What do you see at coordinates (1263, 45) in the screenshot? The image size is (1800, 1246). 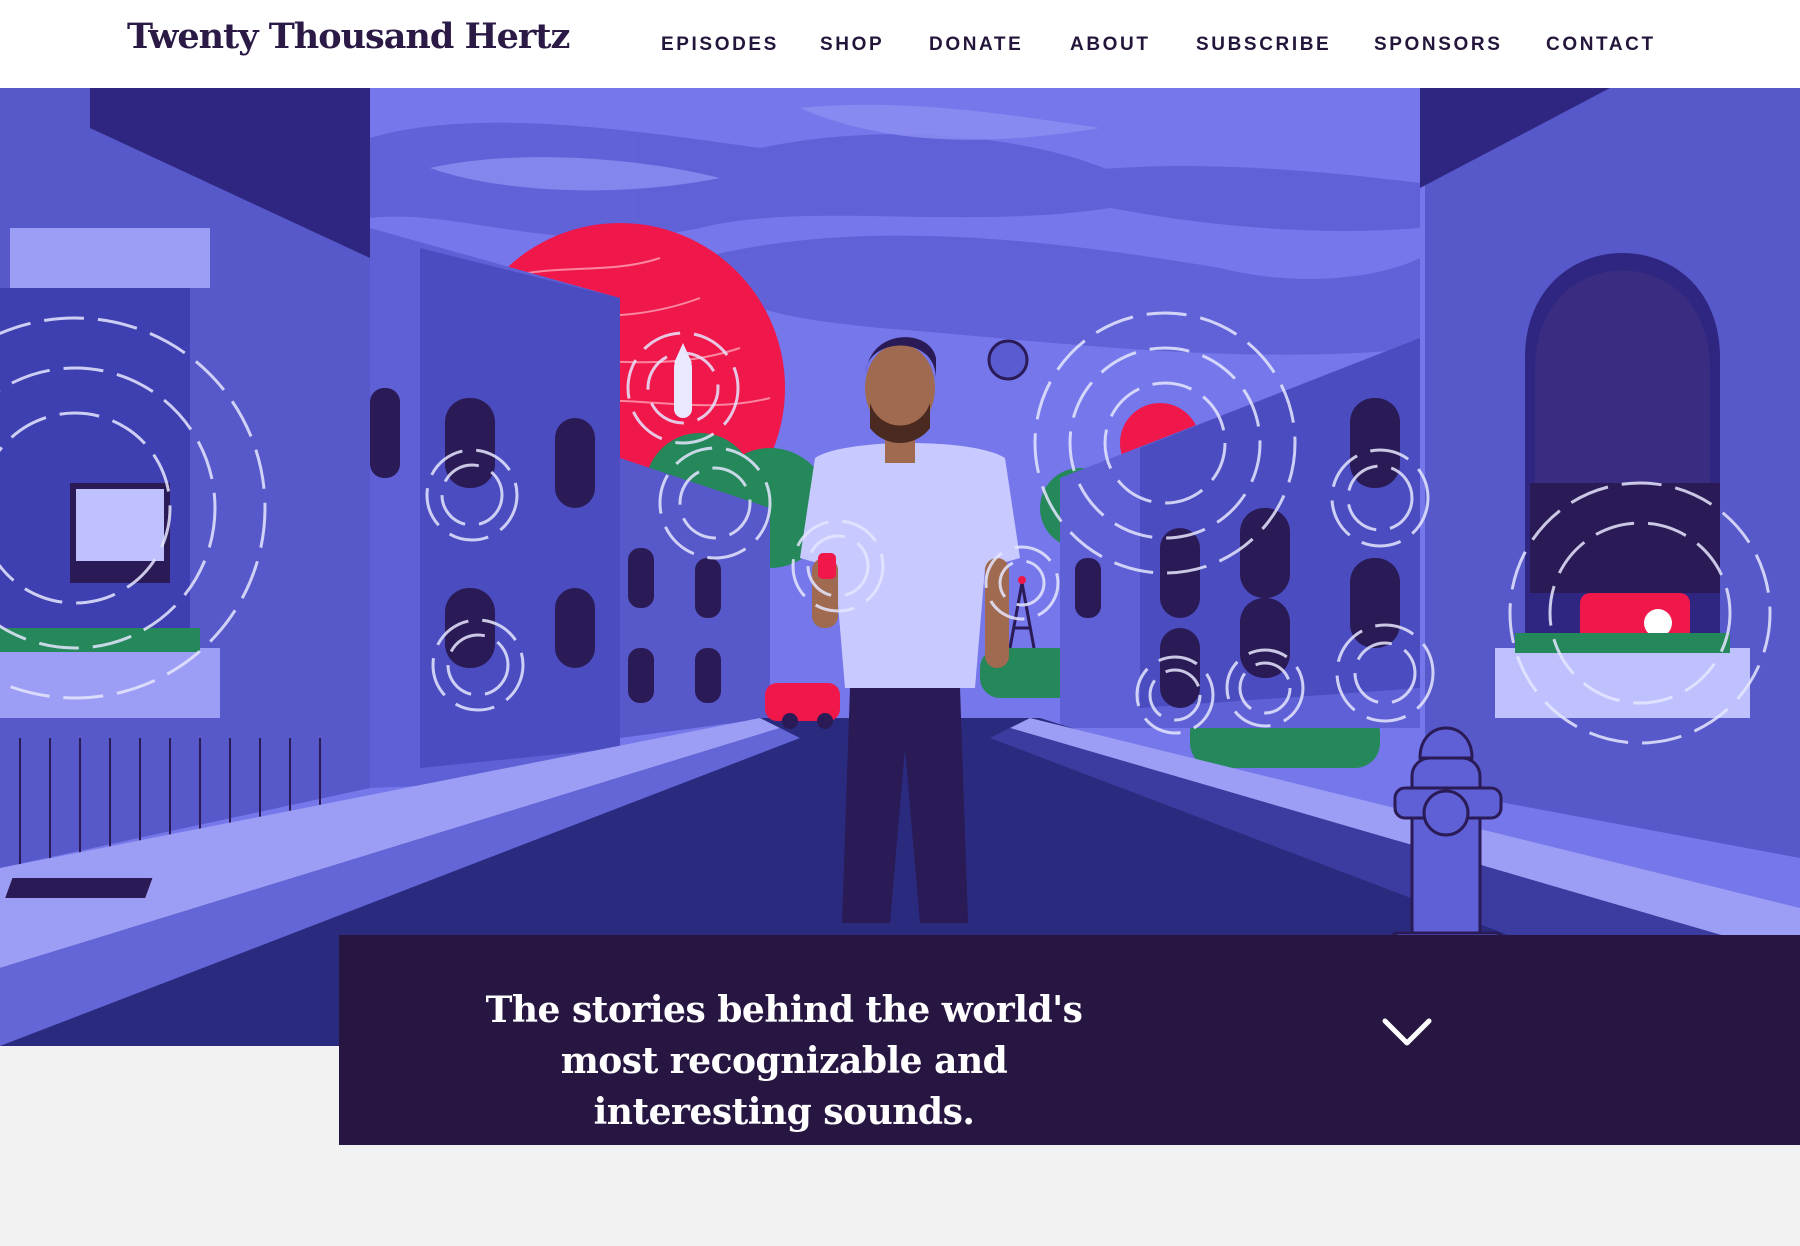 I see `nav-subscribe: SUBSCRIBE` at bounding box center [1263, 45].